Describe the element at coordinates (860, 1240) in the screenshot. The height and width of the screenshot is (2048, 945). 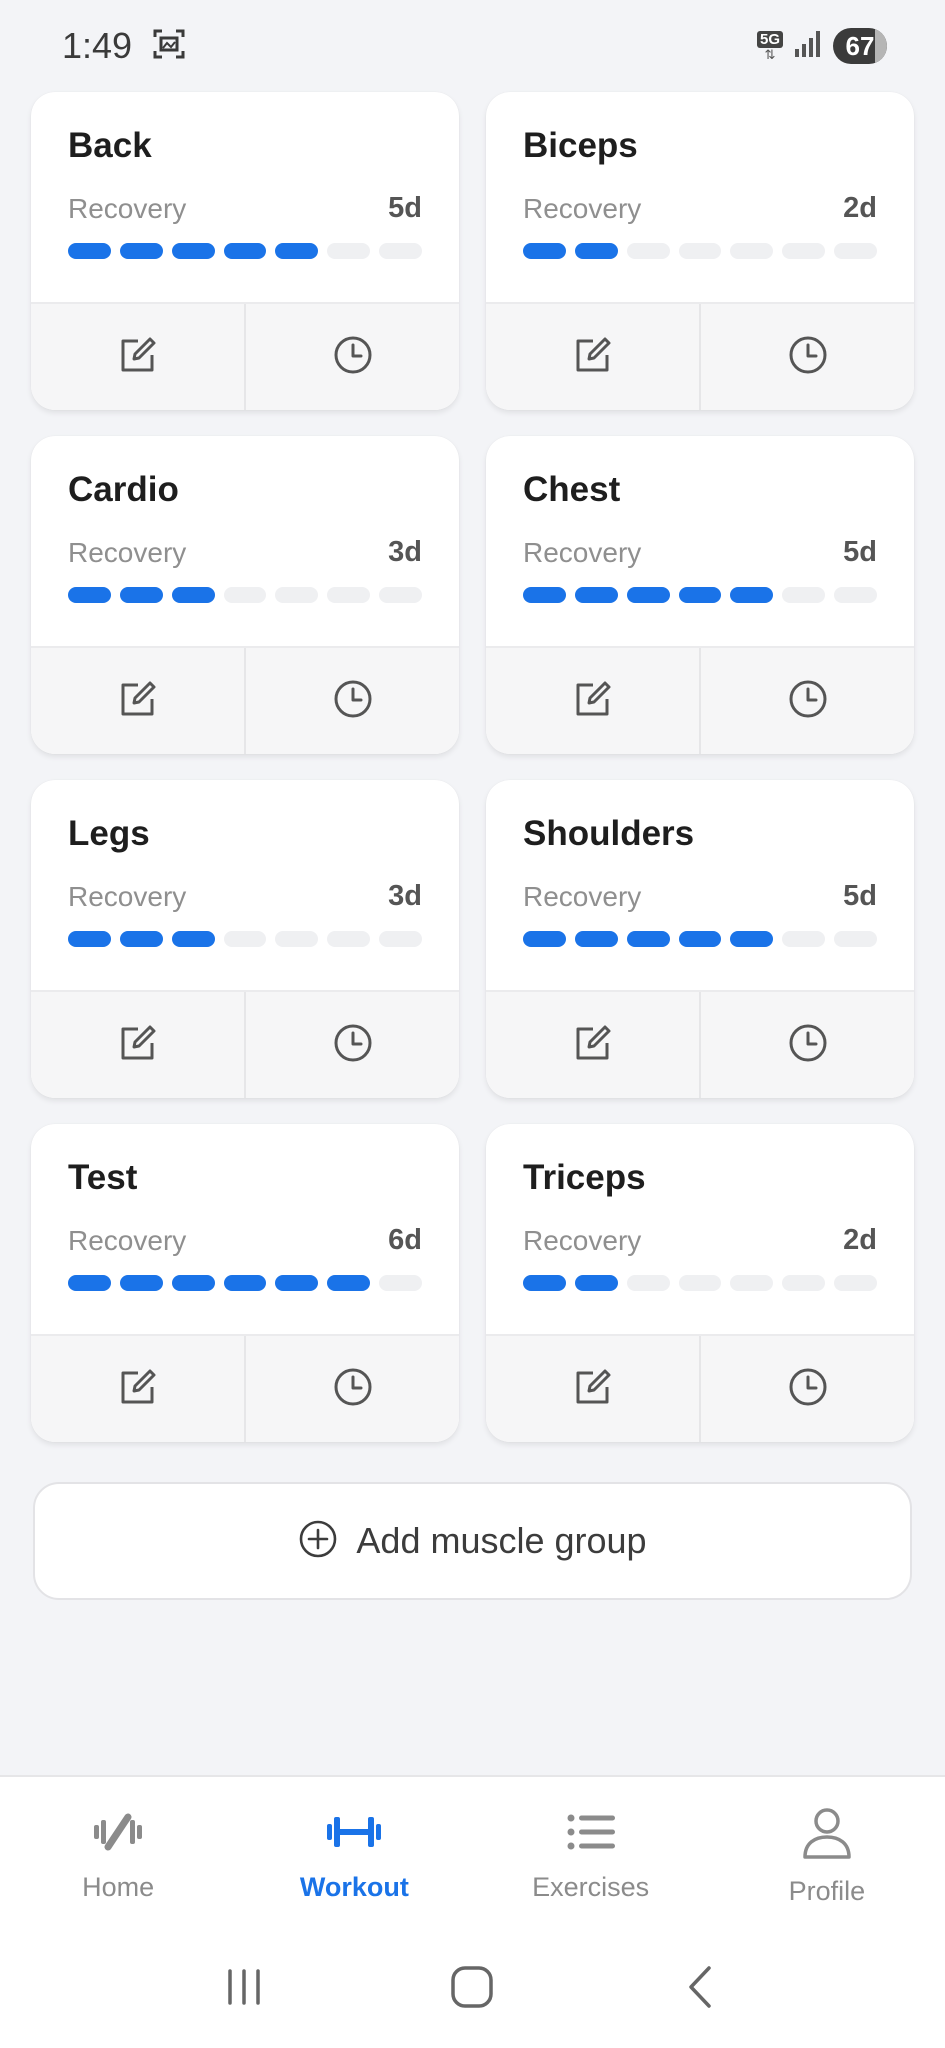
I see `recovery-value: 2d` at that location.